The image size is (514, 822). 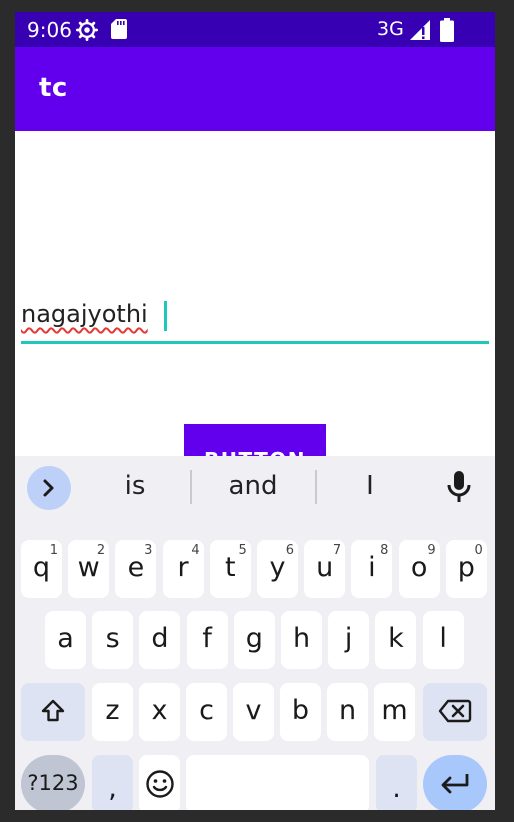 I want to click on backspace-key, so click(x=455, y=712).